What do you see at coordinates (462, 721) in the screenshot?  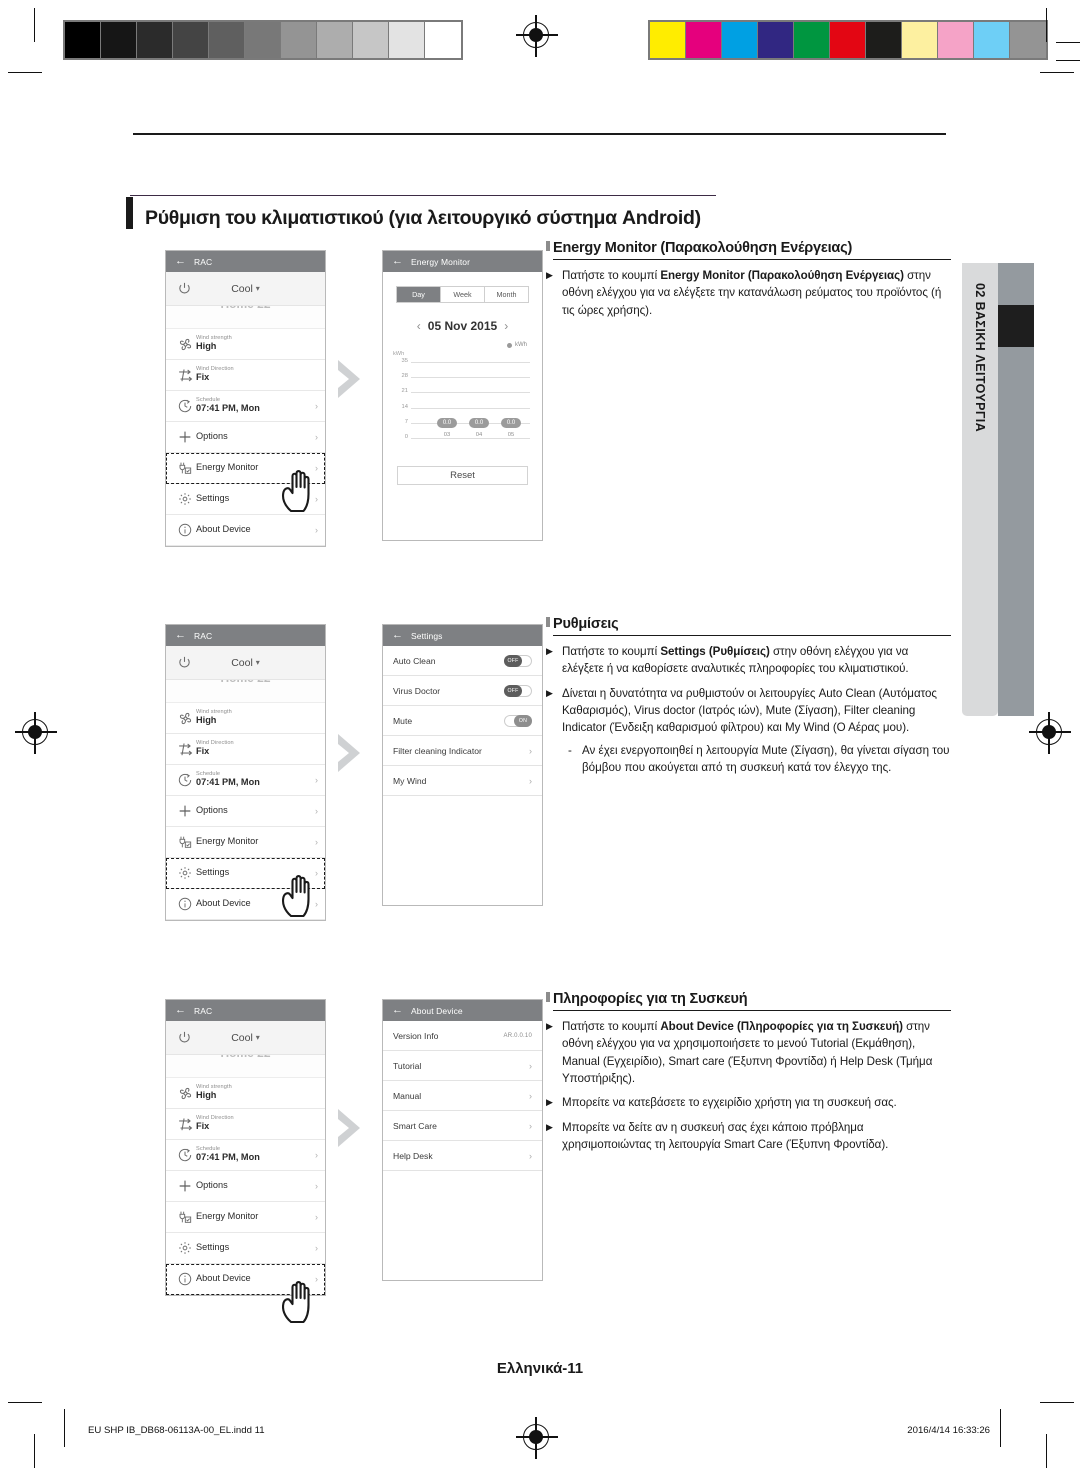 I see `list-row-mute: Mute ON` at bounding box center [462, 721].